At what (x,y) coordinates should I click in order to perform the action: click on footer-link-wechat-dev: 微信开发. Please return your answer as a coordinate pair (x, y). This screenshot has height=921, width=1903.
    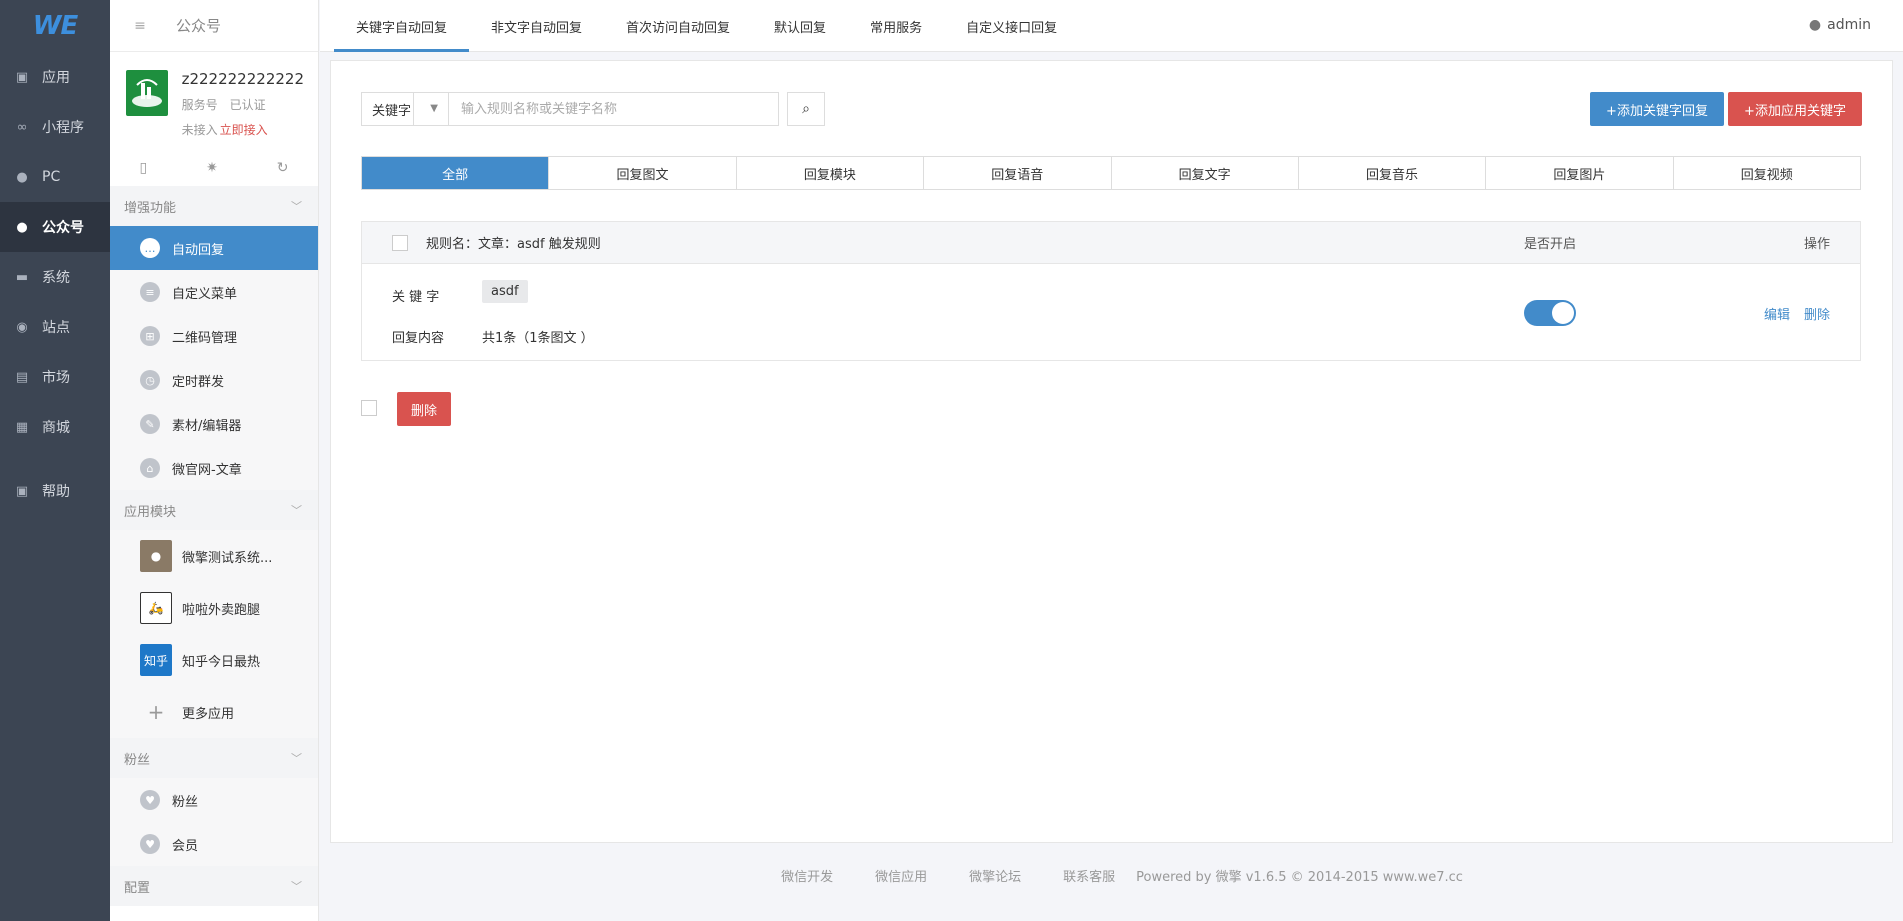
    Looking at the image, I should click on (807, 875).